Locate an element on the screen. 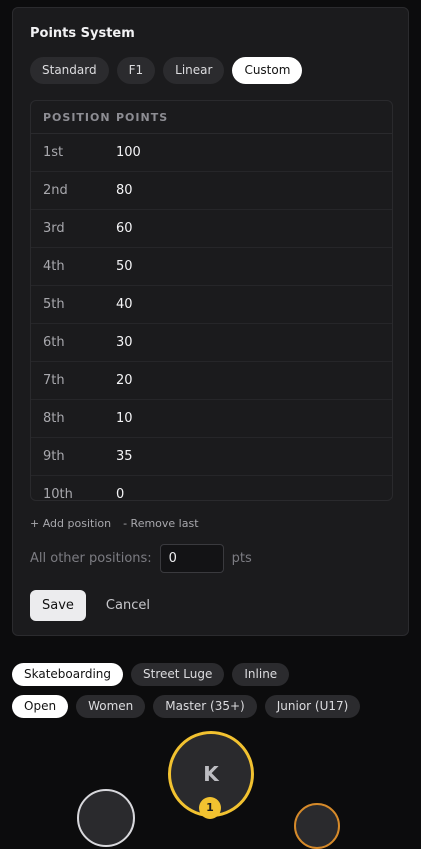 The width and height of the screenshot is (421, 849). points-cell: 80 is located at coordinates (124, 190).